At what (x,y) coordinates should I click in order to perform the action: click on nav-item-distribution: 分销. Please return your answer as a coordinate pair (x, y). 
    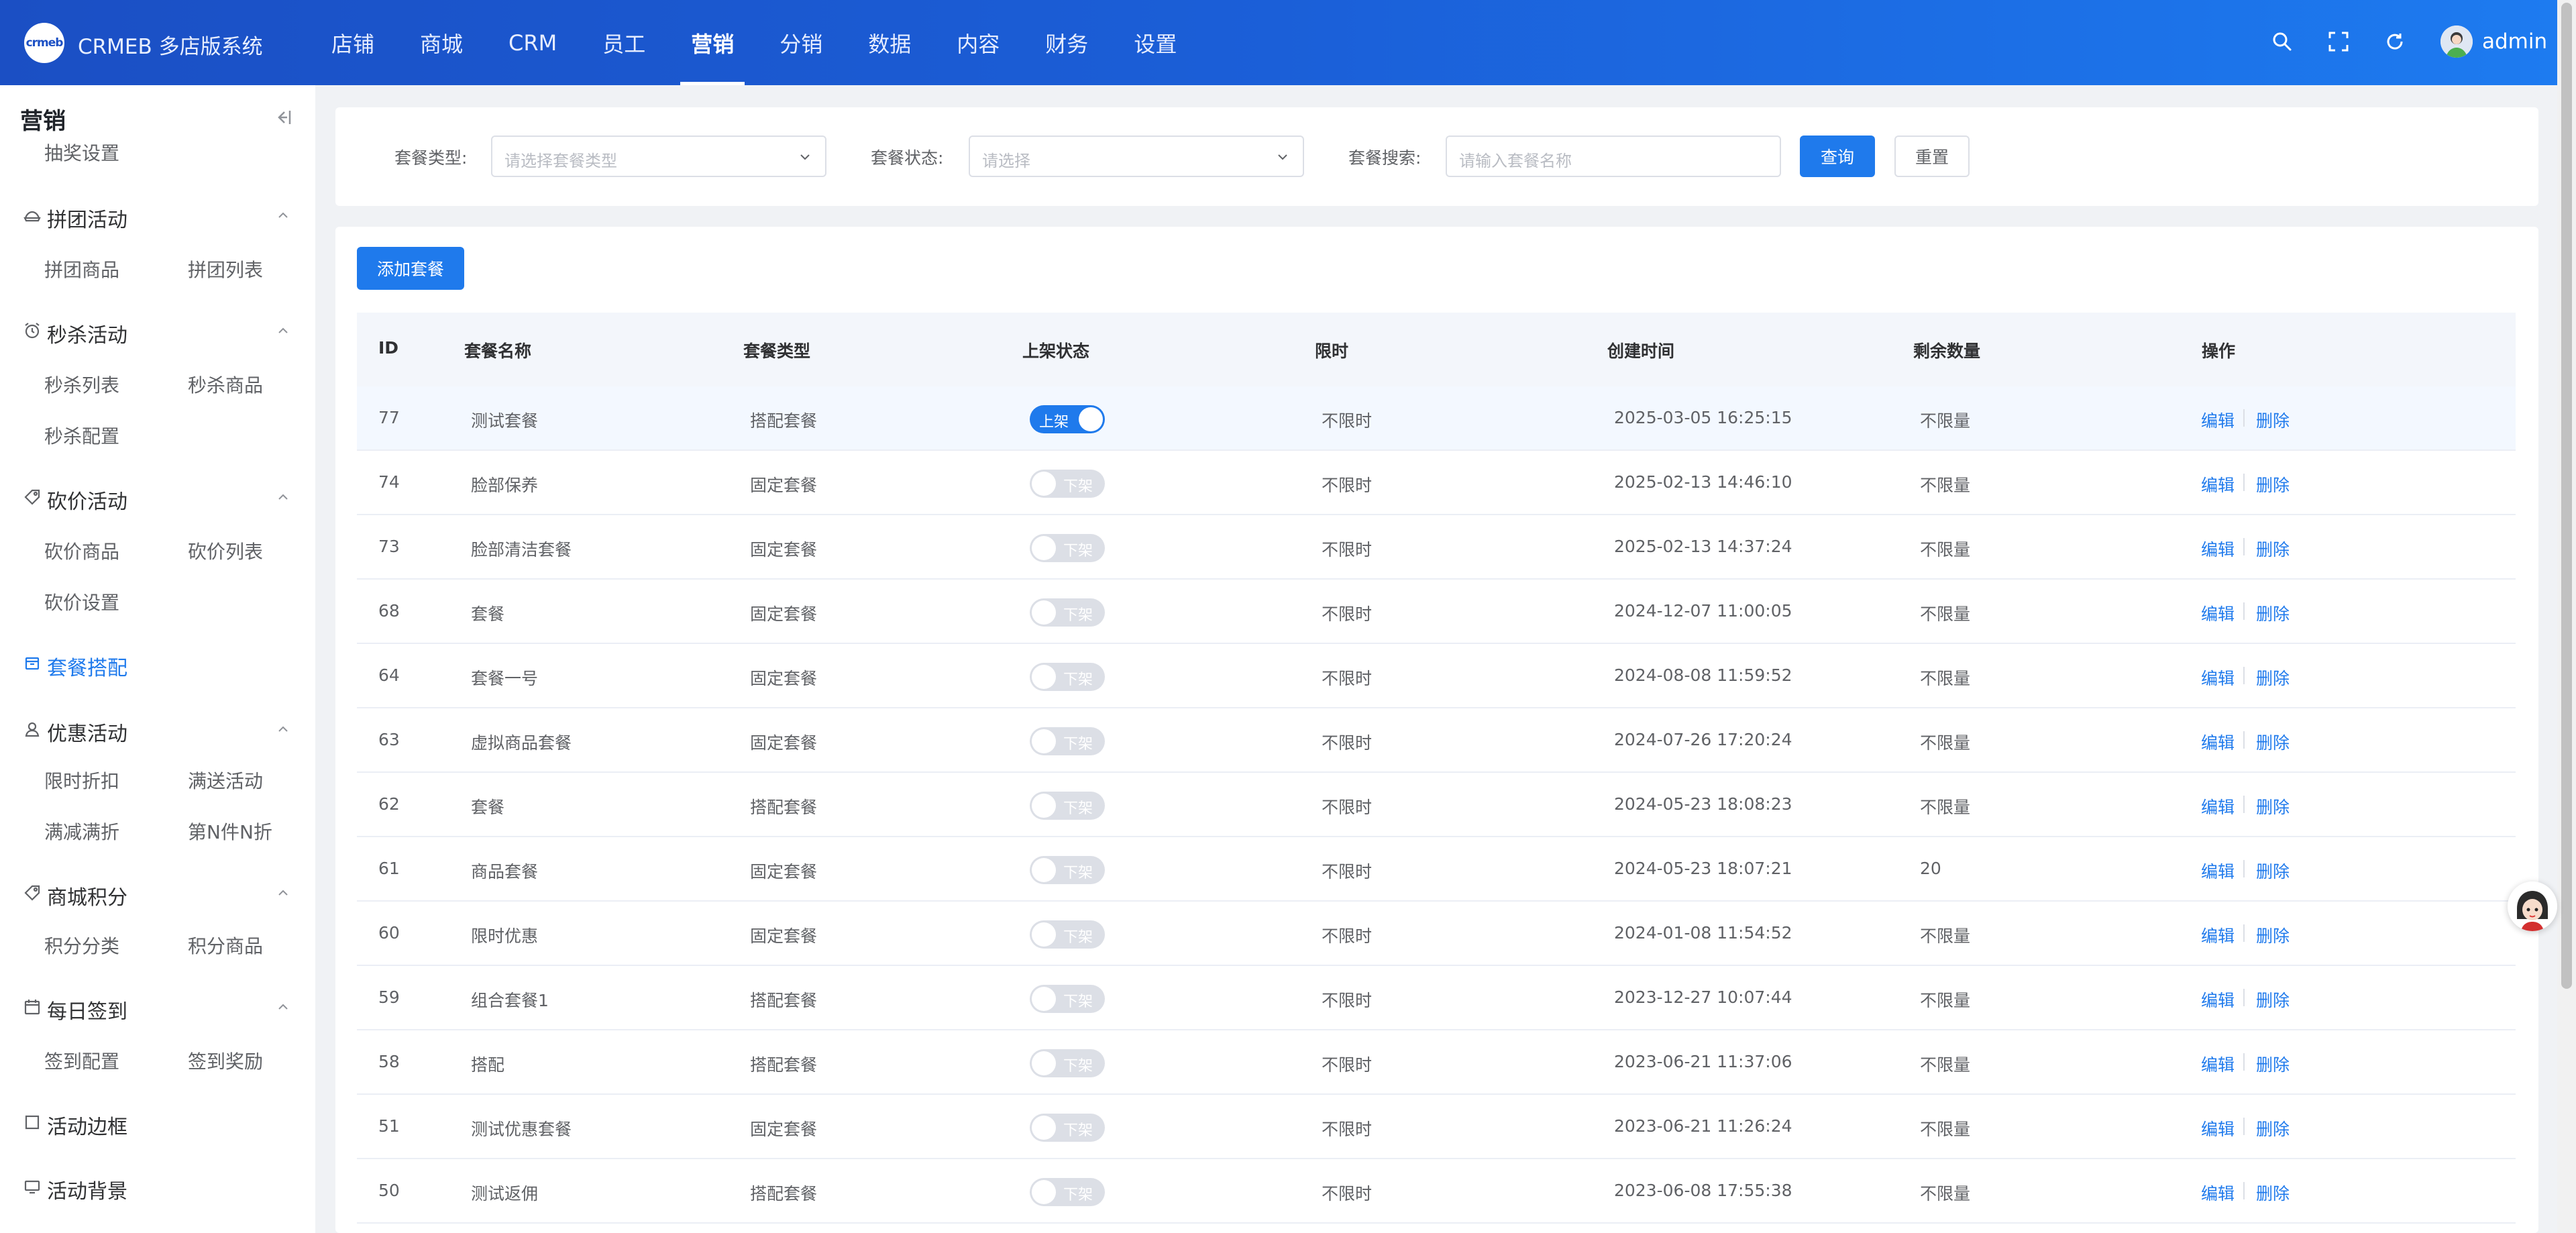
    Looking at the image, I should click on (801, 43).